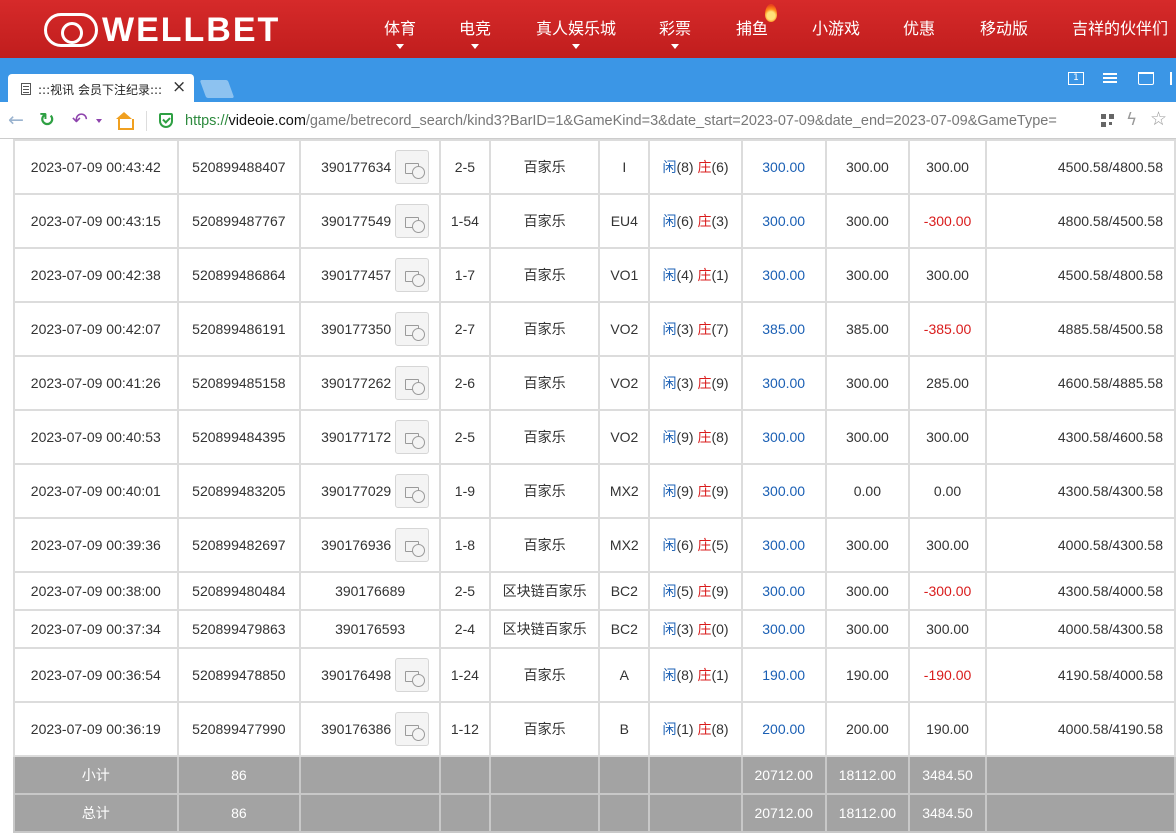  What do you see at coordinates (1080, 675) in the screenshot?
I see `balance: 4190.58/4000.58` at bounding box center [1080, 675].